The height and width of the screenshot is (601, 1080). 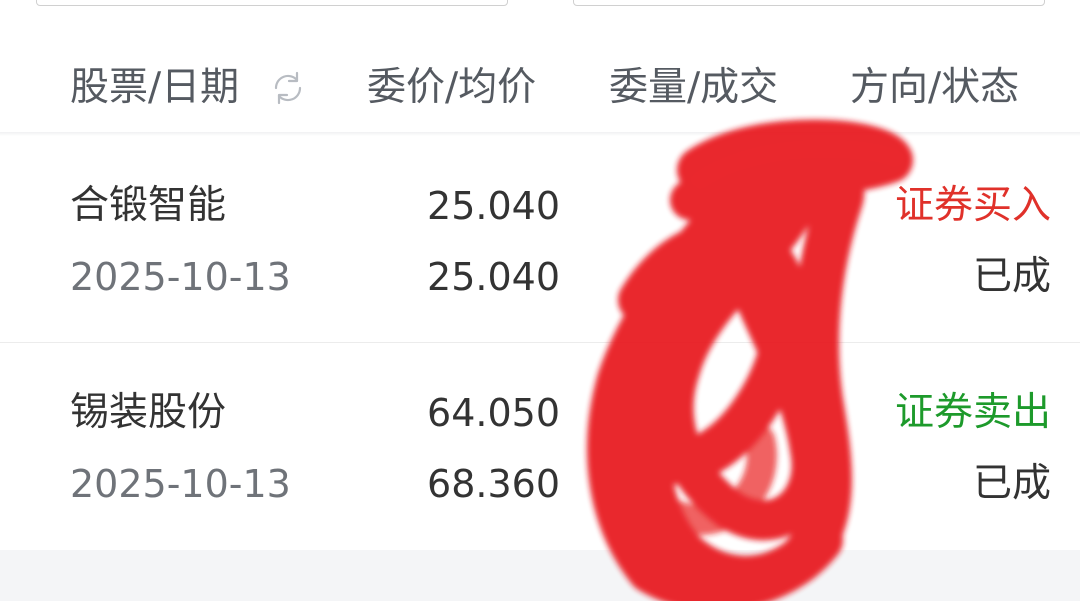 What do you see at coordinates (540, 575) in the screenshot?
I see `bottom-background` at bounding box center [540, 575].